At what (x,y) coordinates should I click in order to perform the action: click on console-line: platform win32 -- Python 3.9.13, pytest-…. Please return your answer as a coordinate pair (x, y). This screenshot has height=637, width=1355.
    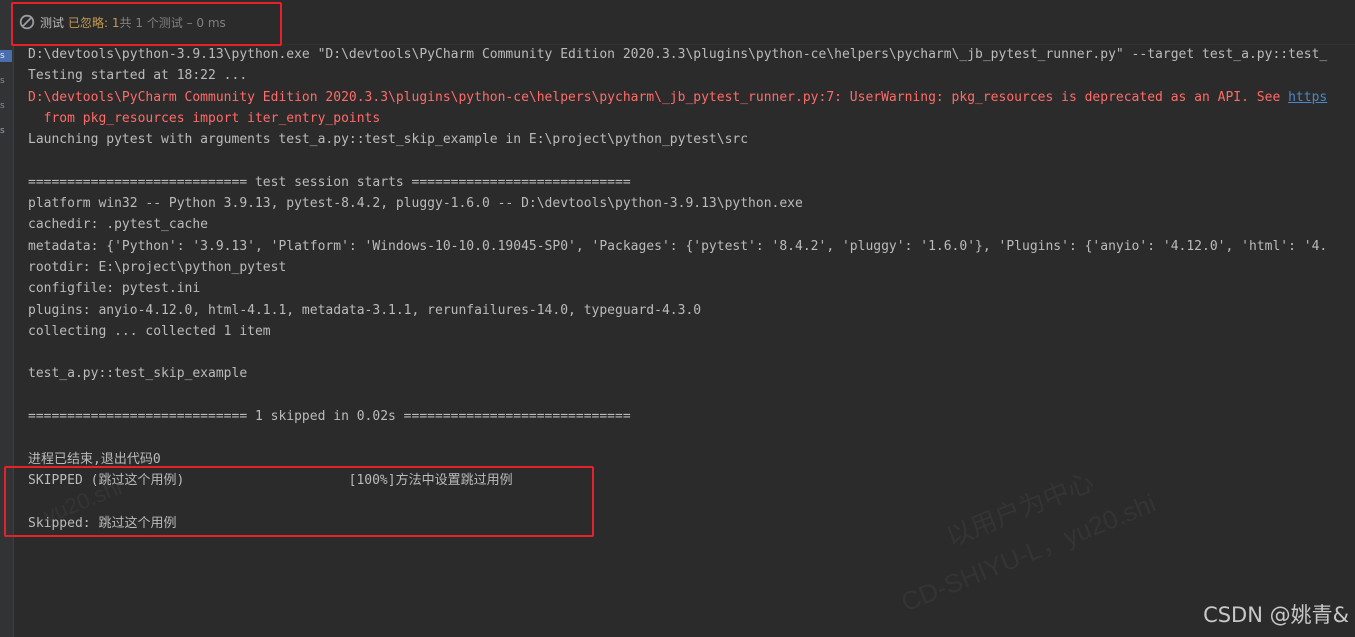
    Looking at the image, I should click on (691, 203).